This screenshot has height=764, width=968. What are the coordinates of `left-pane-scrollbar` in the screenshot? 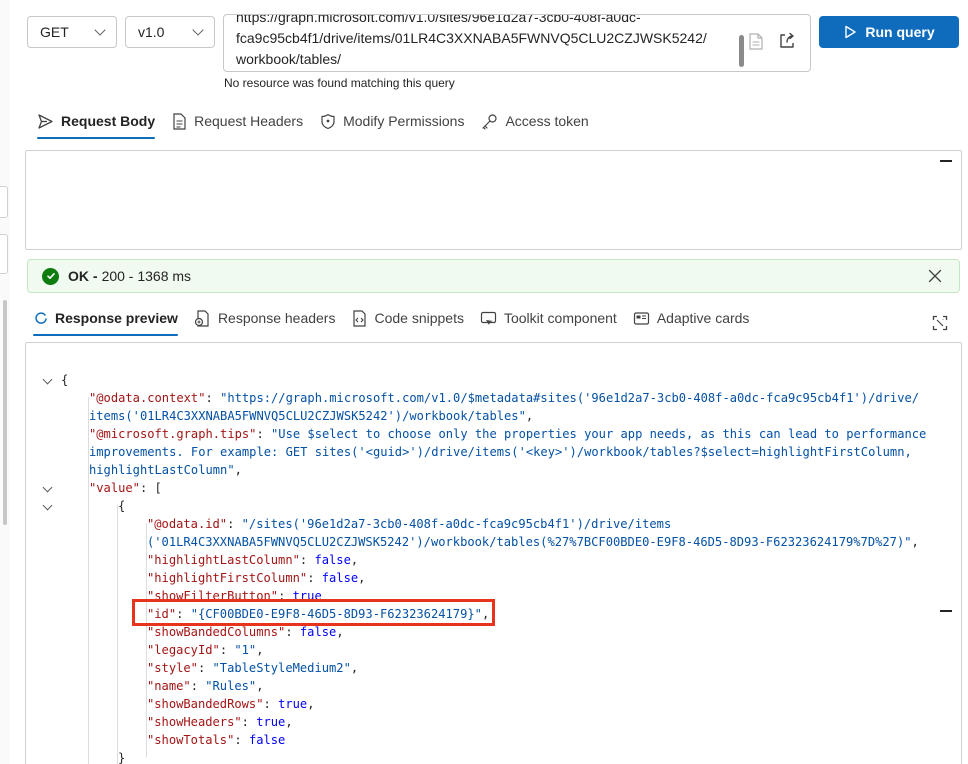 It's located at (5, 412).